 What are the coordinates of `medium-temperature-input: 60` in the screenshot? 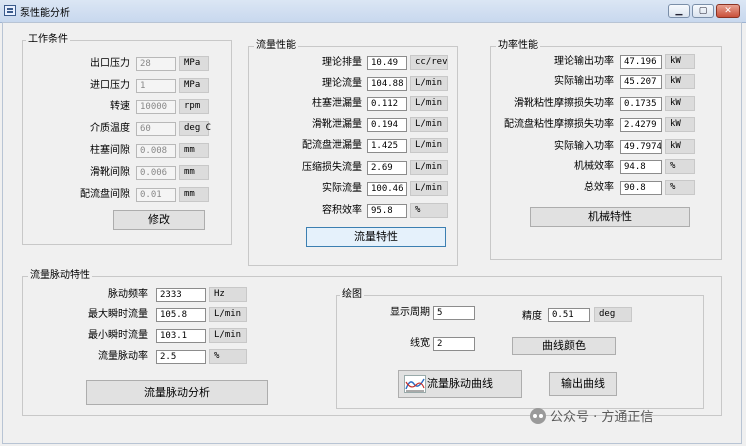 It's located at (156, 129).